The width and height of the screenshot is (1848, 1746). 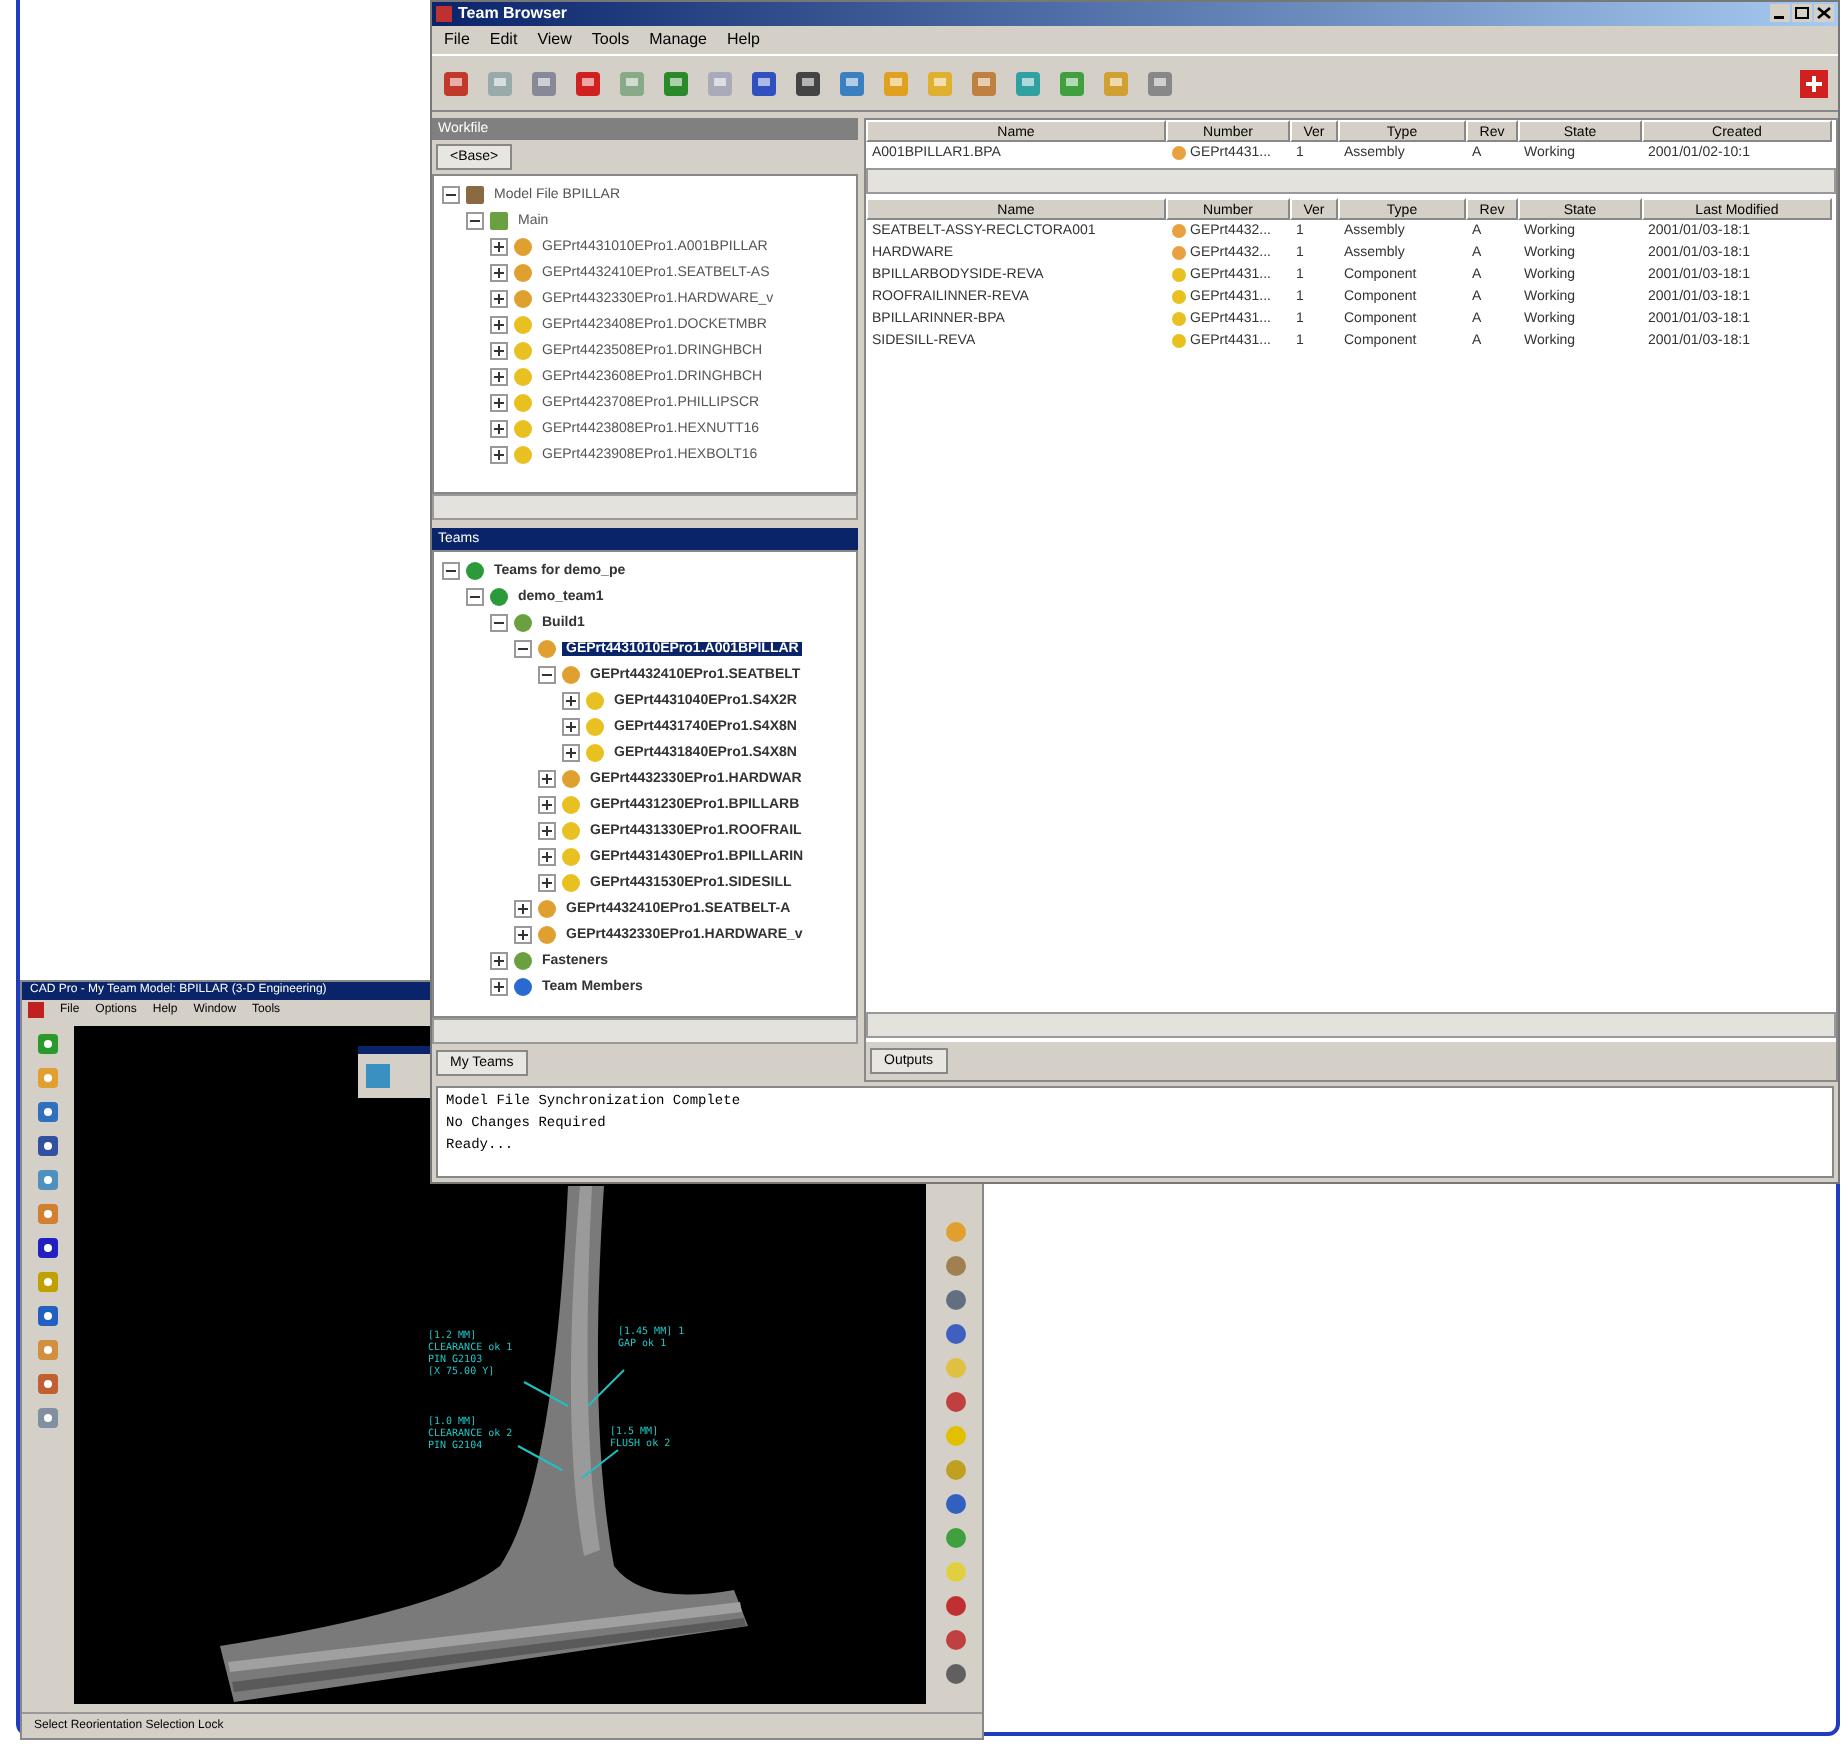 I want to click on menu-item: Manage, so click(x=678, y=39).